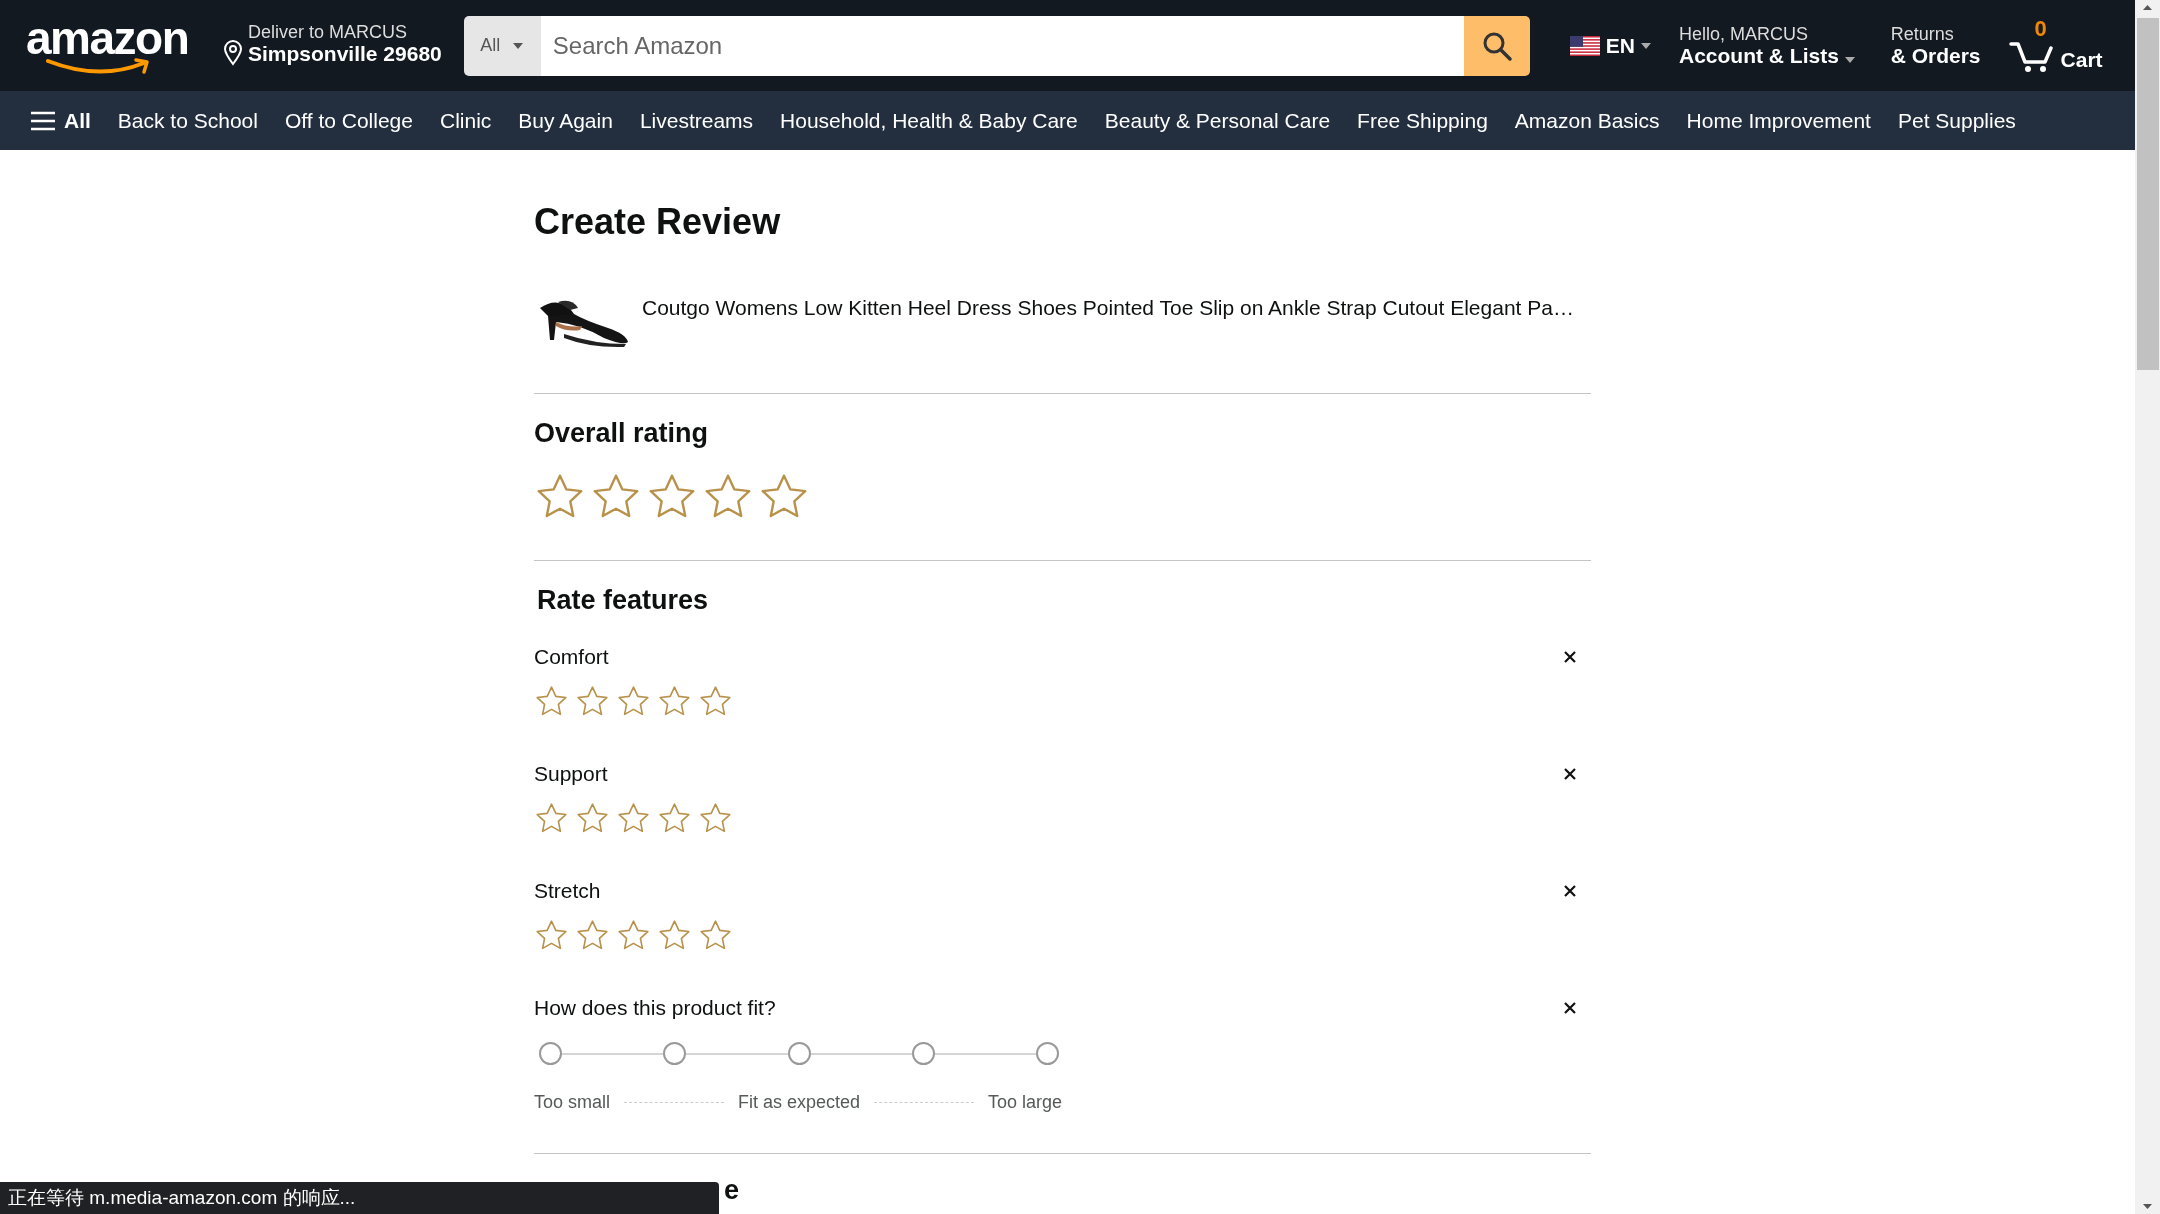  Describe the element at coordinates (465, 120) in the screenshot. I see `nav-link: Clinic` at that location.